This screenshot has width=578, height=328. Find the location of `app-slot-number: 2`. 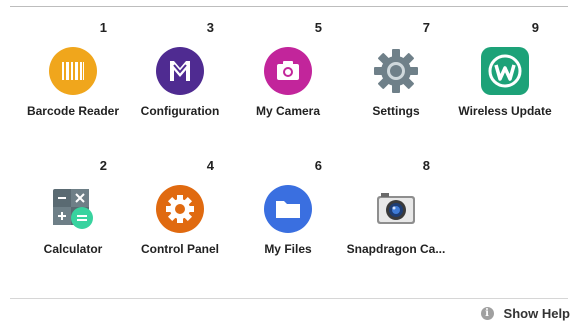

app-slot-number: 2 is located at coordinates (103, 165).